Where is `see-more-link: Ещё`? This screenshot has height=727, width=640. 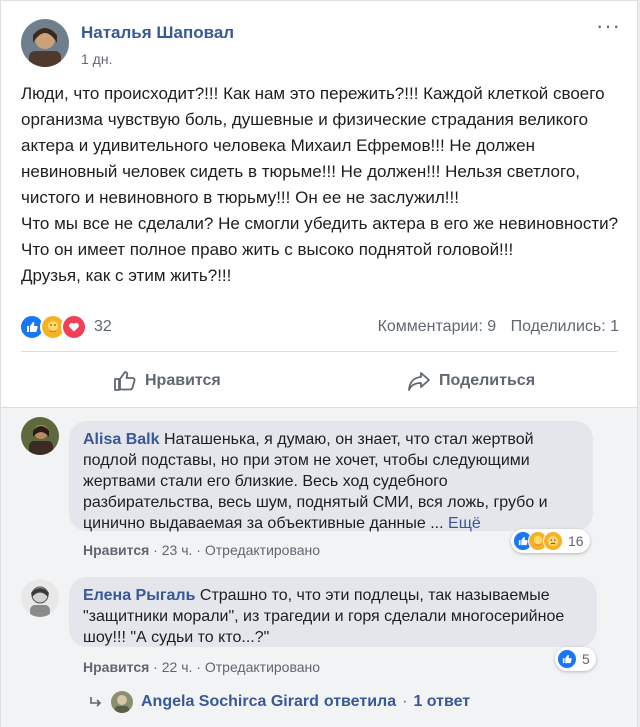 see-more-link: Ещё is located at coordinates (464, 523).